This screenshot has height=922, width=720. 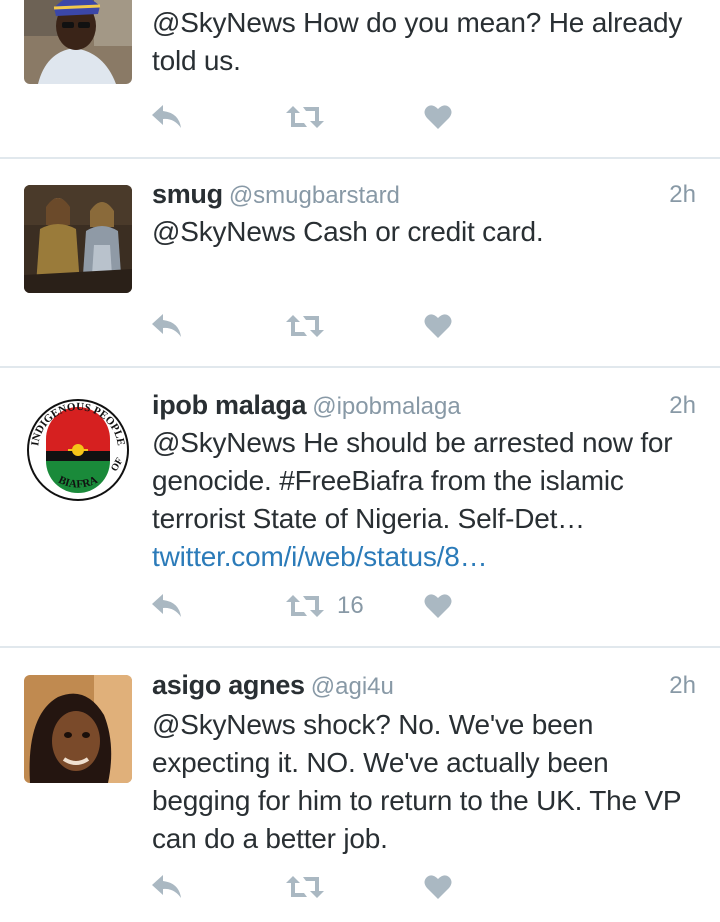 I want to click on tweet-text-line: @SkyNews Cash or credit card., so click(x=348, y=231).